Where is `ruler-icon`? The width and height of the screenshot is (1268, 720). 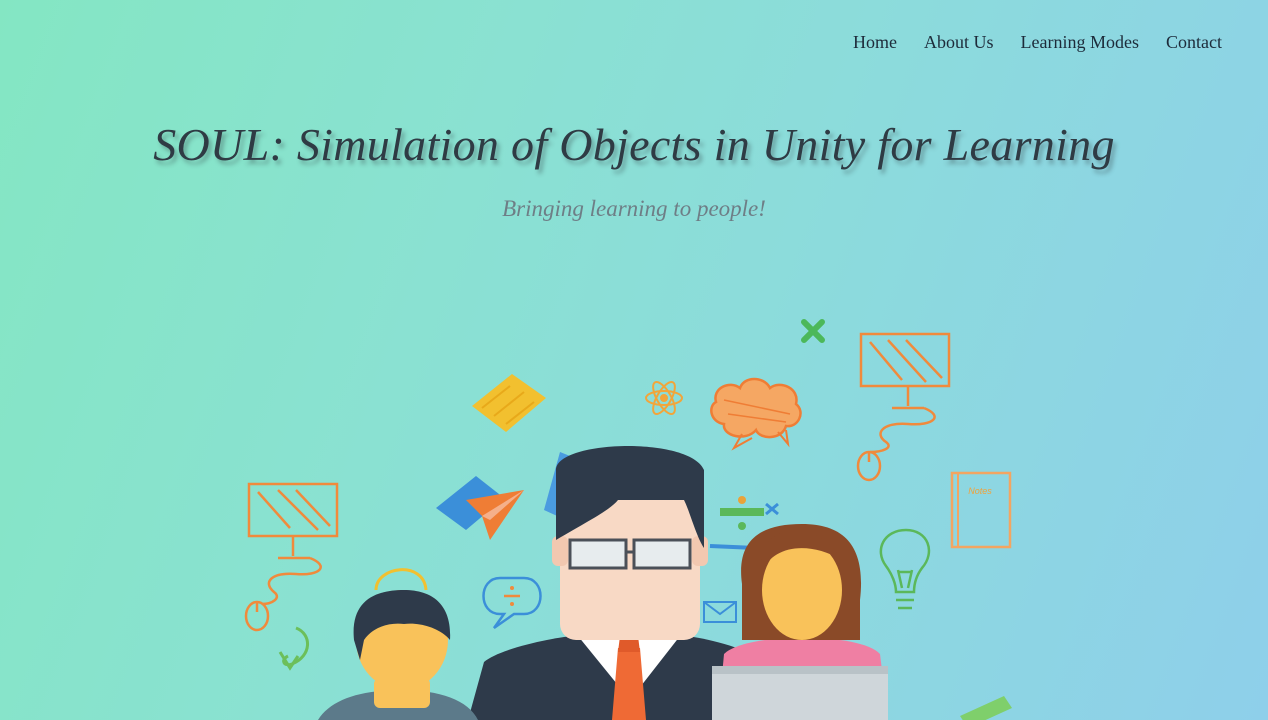 ruler-icon is located at coordinates (986, 708).